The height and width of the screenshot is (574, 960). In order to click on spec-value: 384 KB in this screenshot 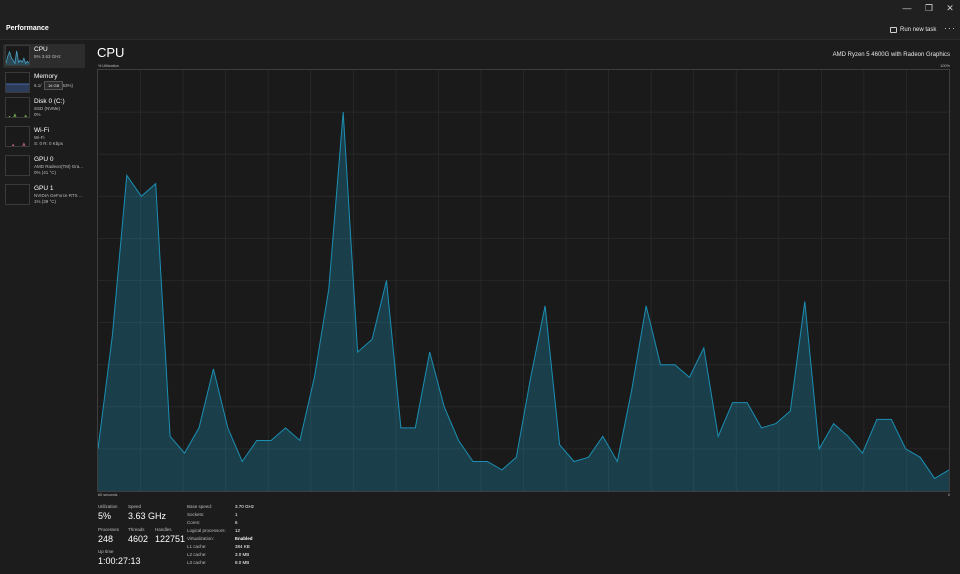, I will do `click(242, 546)`.